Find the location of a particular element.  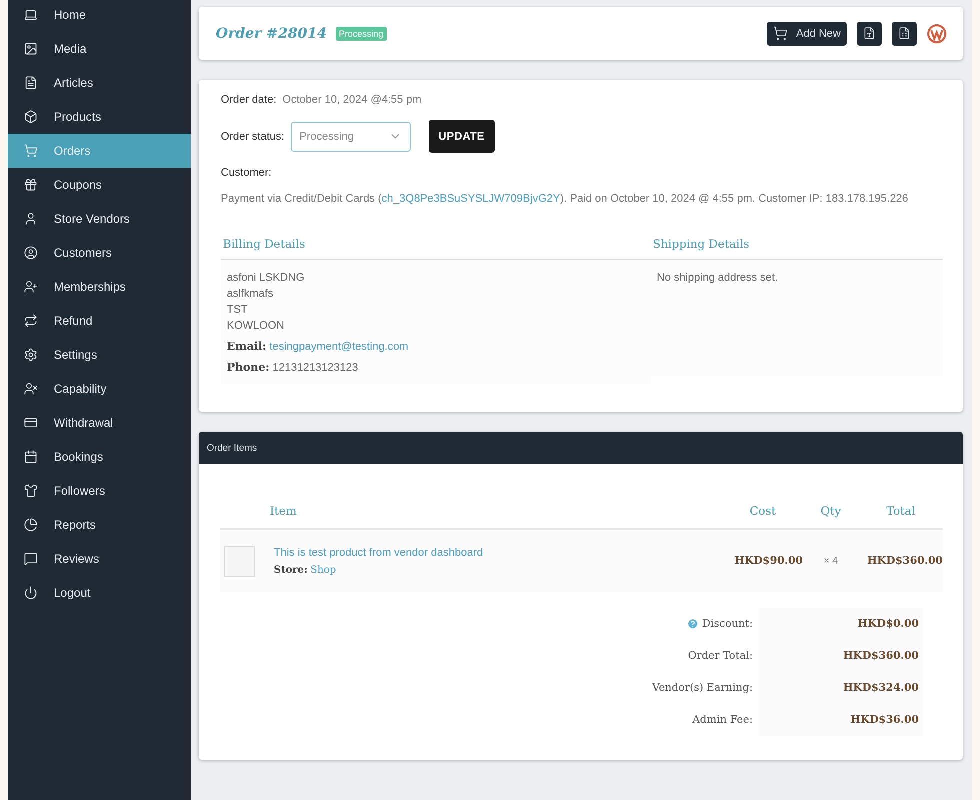

box-icon is located at coordinates (31, 117).